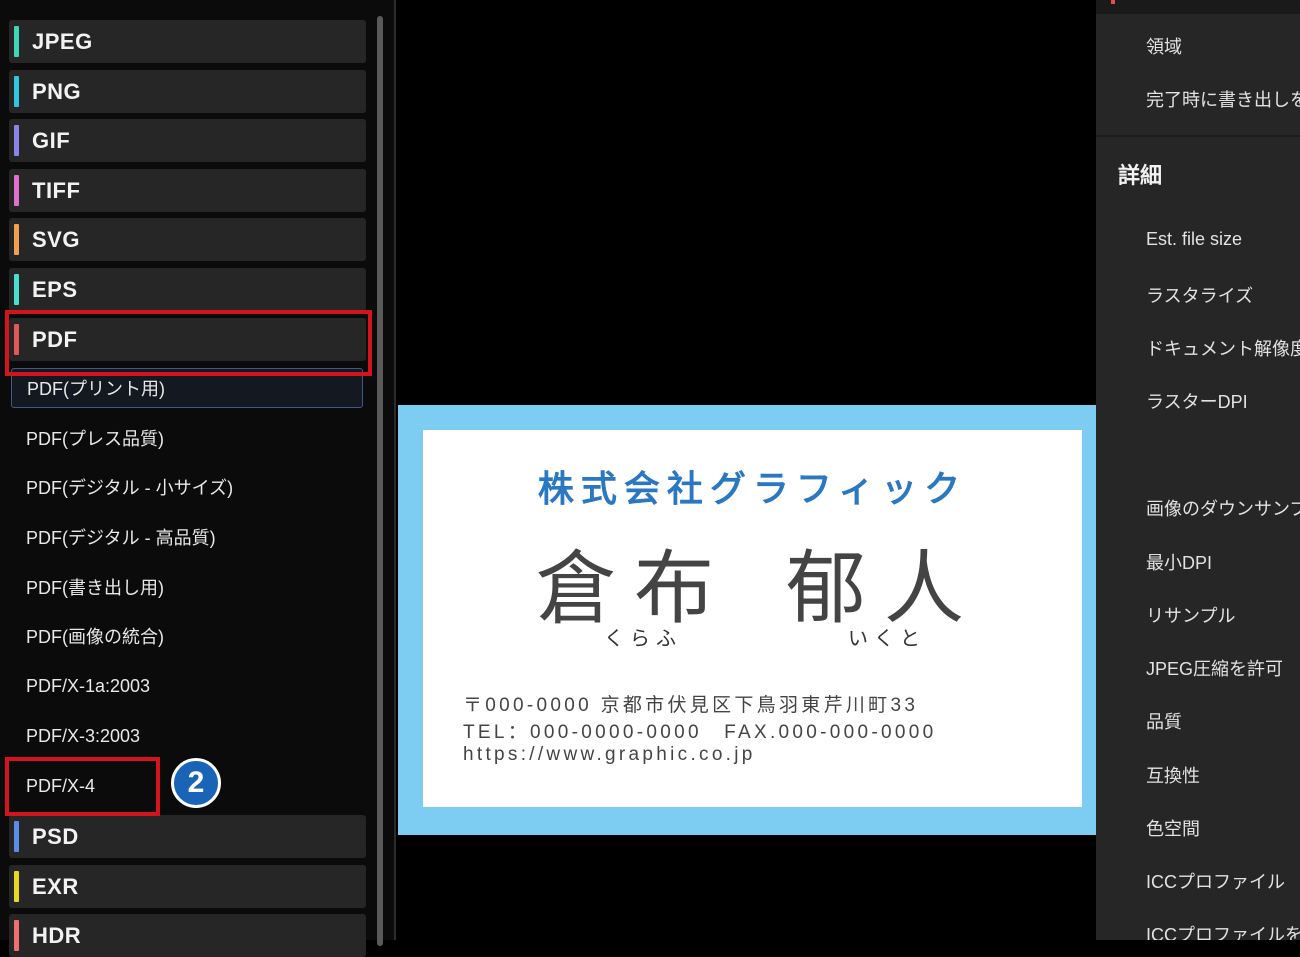 This screenshot has height=957, width=1300. Describe the element at coordinates (56, 239) in the screenshot. I see `format-label: SVG` at that location.